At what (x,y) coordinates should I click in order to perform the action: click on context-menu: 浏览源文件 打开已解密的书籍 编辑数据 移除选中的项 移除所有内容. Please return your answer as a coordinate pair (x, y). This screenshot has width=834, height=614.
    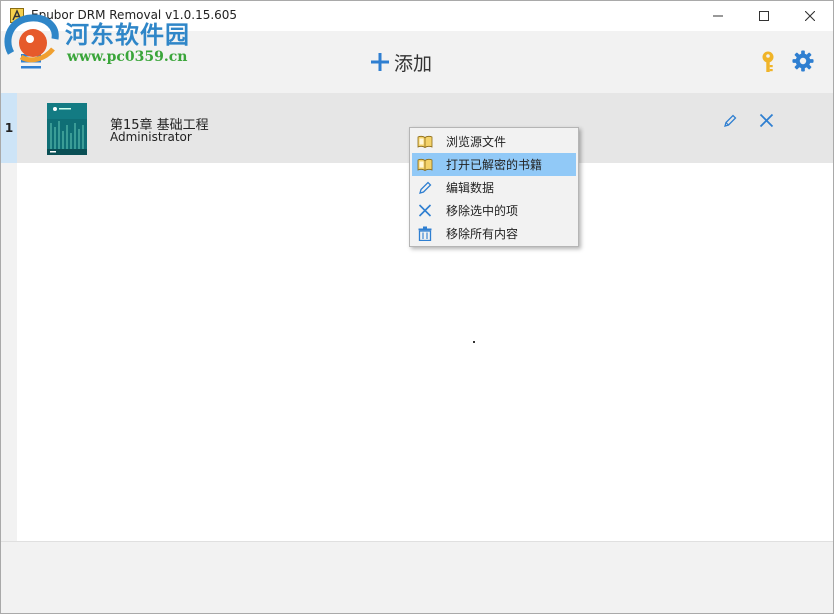
    Looking at the image, I should click on (494, 187).